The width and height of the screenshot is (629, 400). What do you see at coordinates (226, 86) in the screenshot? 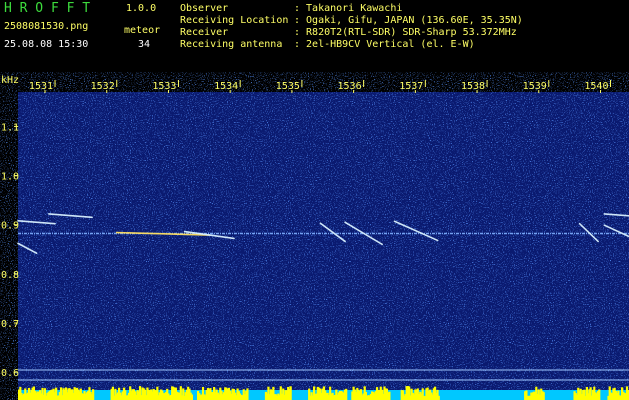
I see `x-tick-label: 1534` at bounding box center [226, 86].